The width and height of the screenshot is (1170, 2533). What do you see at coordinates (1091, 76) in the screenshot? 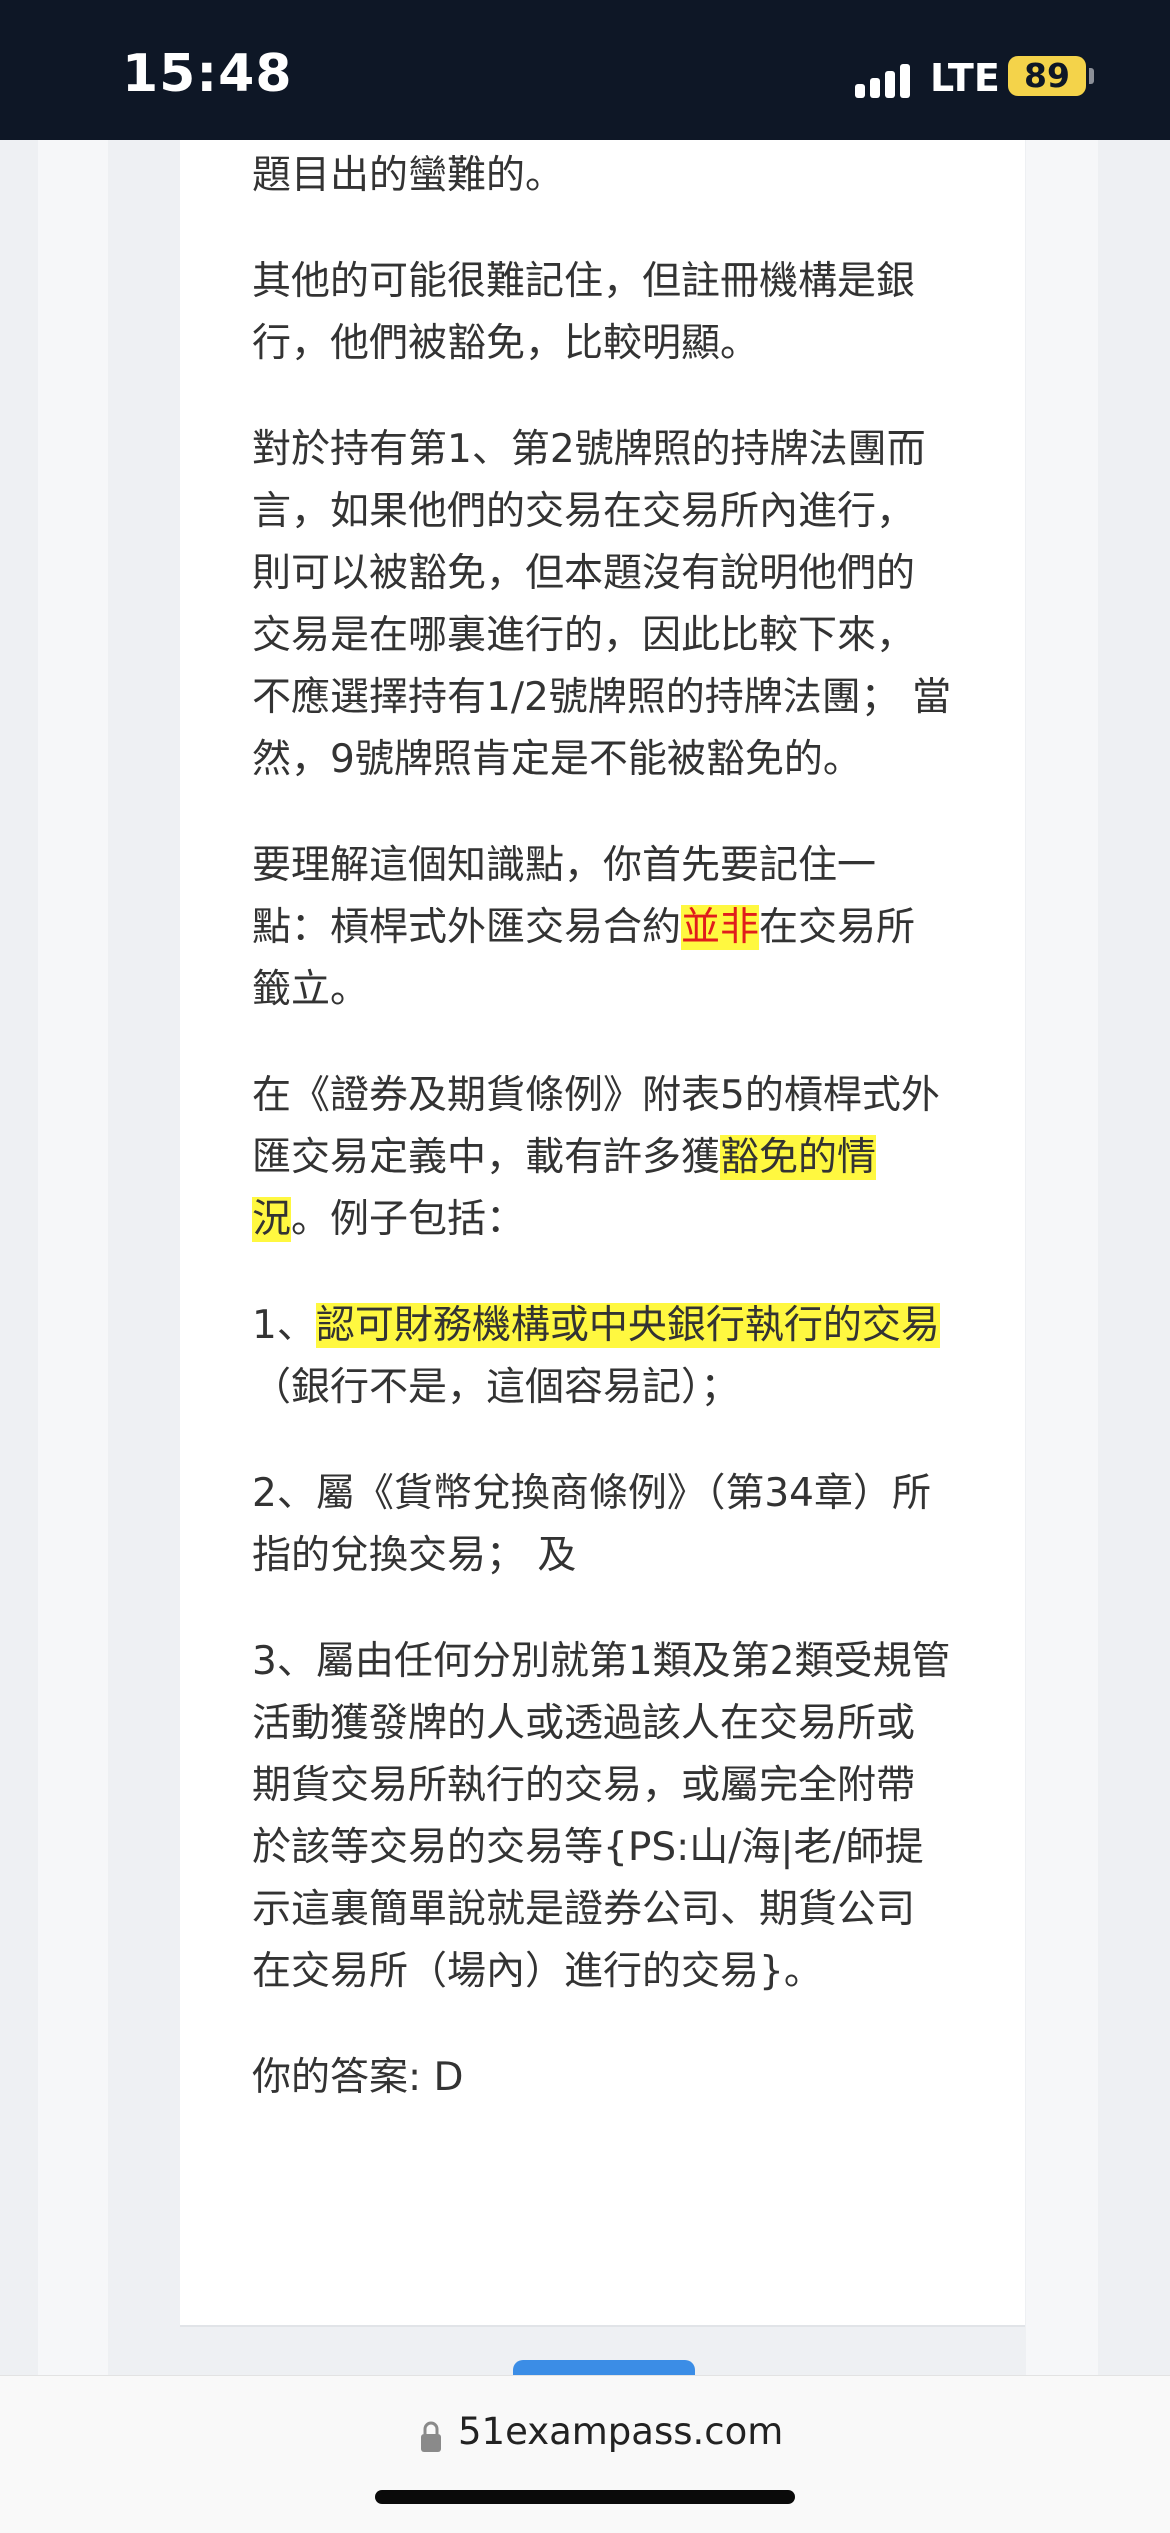
I see `battery-tip` at bounding box center [1091, 76].